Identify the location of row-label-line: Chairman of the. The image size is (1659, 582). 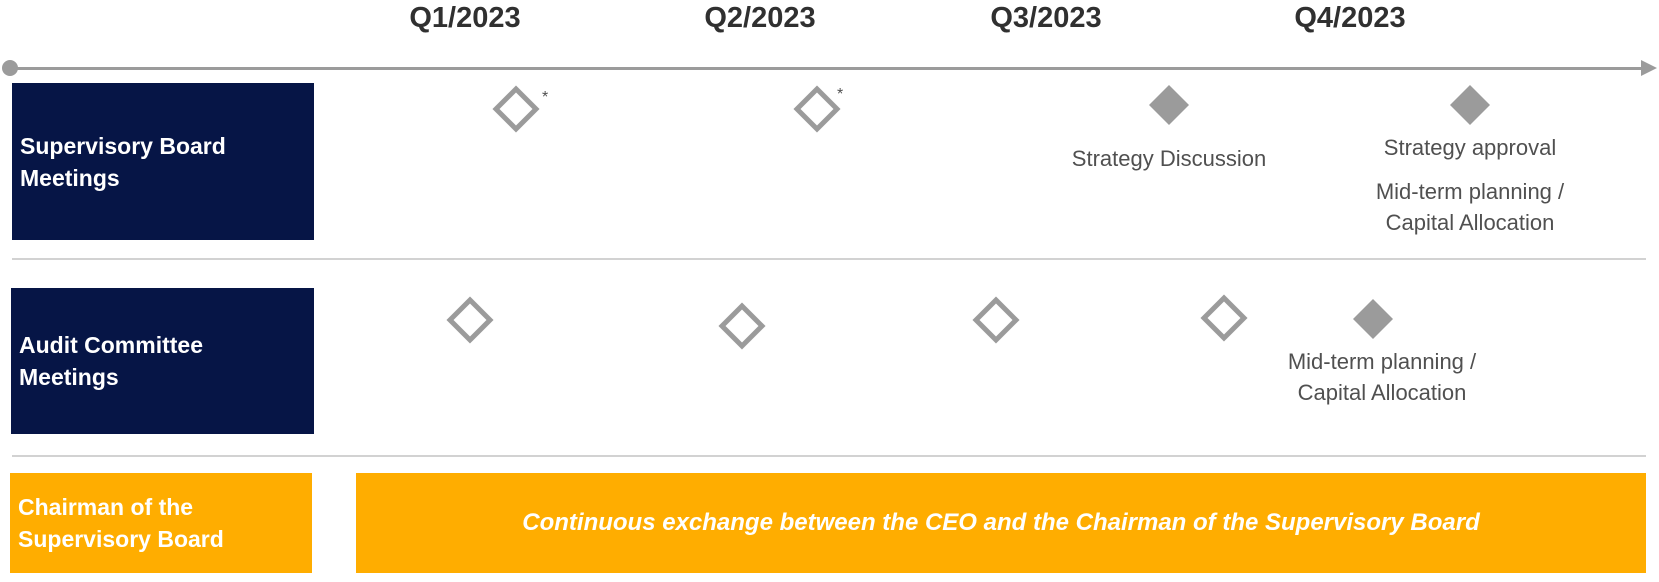
(106, 507).